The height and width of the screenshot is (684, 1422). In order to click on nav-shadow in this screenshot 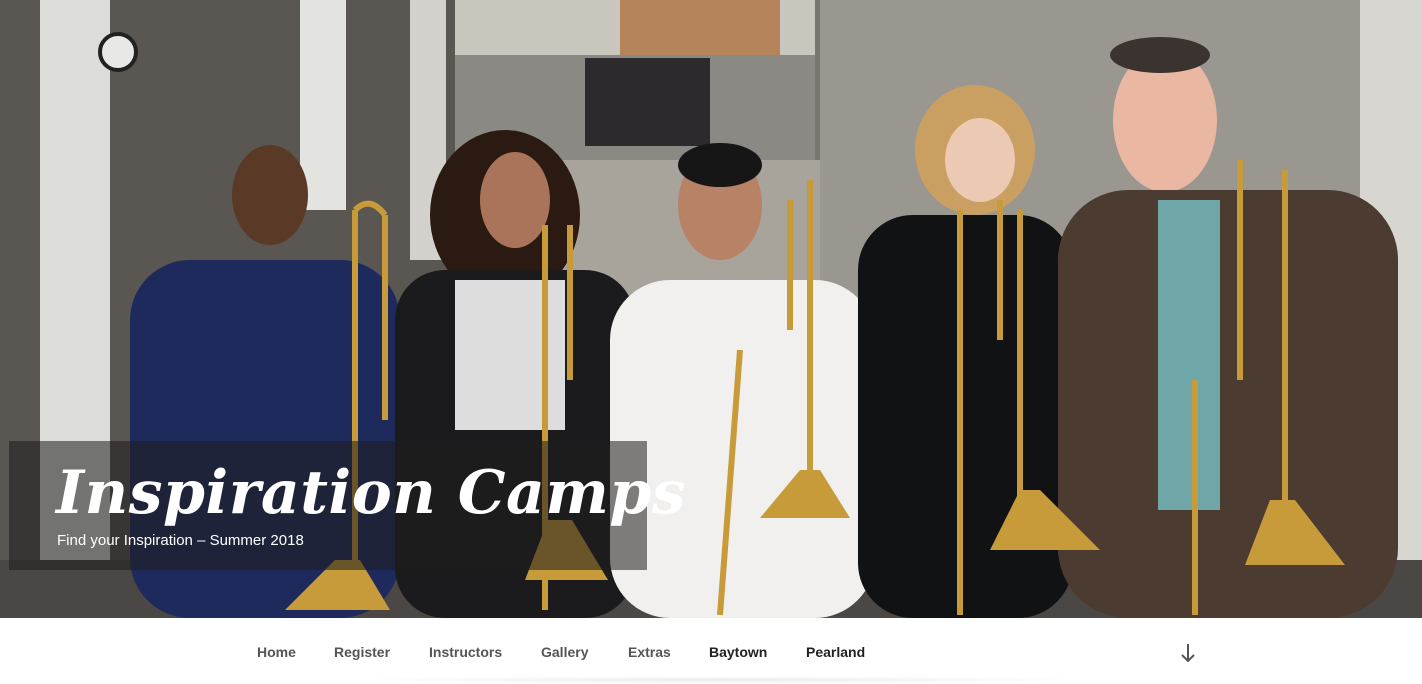, I will do `click(720, 680)`.